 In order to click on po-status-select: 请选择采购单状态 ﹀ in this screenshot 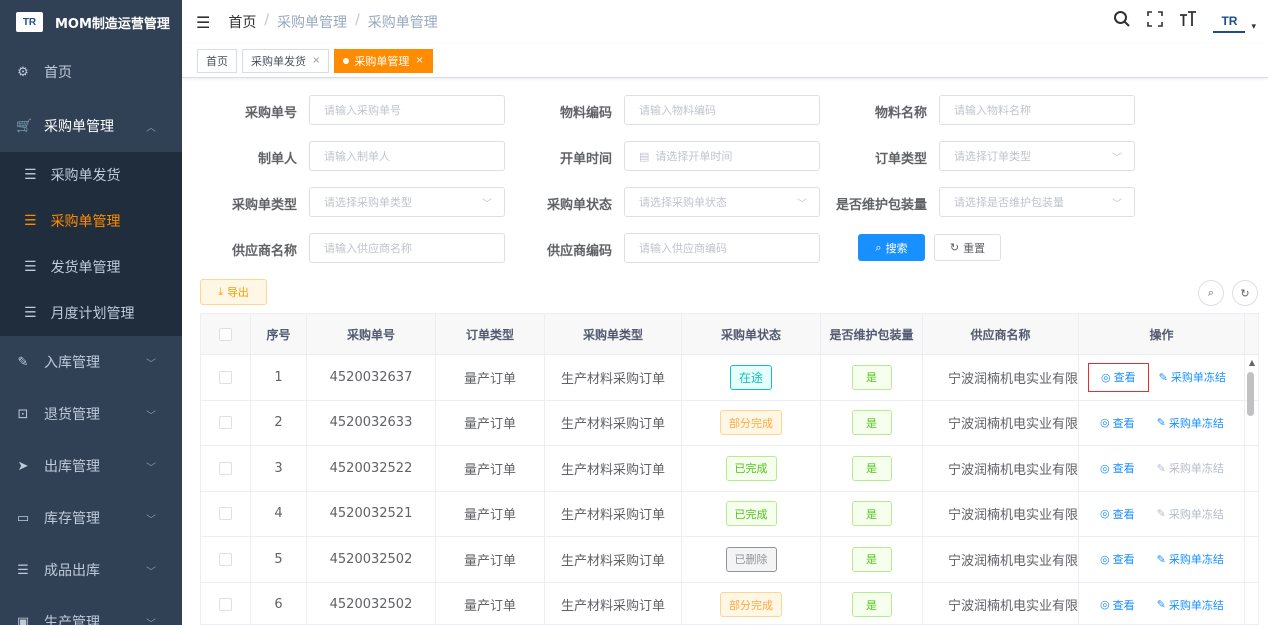, I will do `click(722, 202)`.